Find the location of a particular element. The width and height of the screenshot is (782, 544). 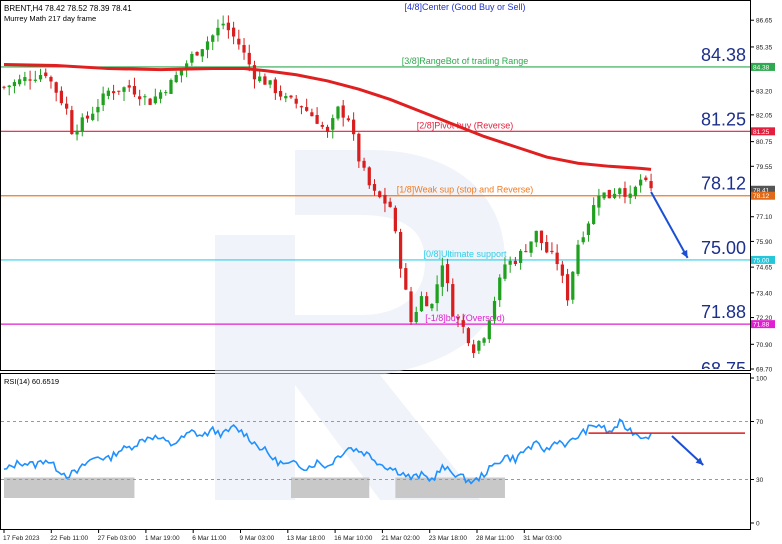

murrey-level-value-3: 78.12 is located at coordinates (723, 184).